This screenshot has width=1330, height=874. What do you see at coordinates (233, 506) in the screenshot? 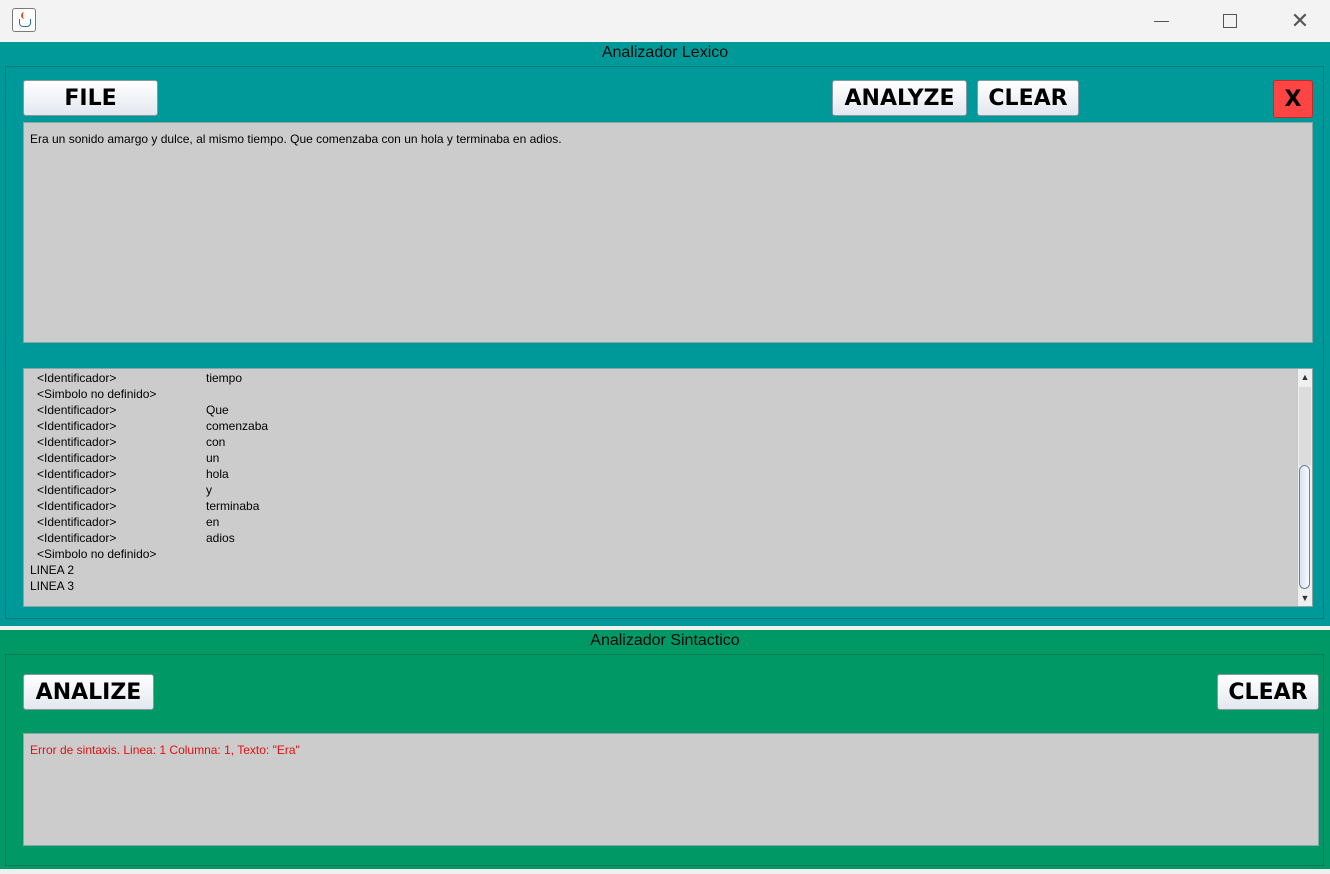
I see `token-value: terminaba` at bounding box center [233, 506].